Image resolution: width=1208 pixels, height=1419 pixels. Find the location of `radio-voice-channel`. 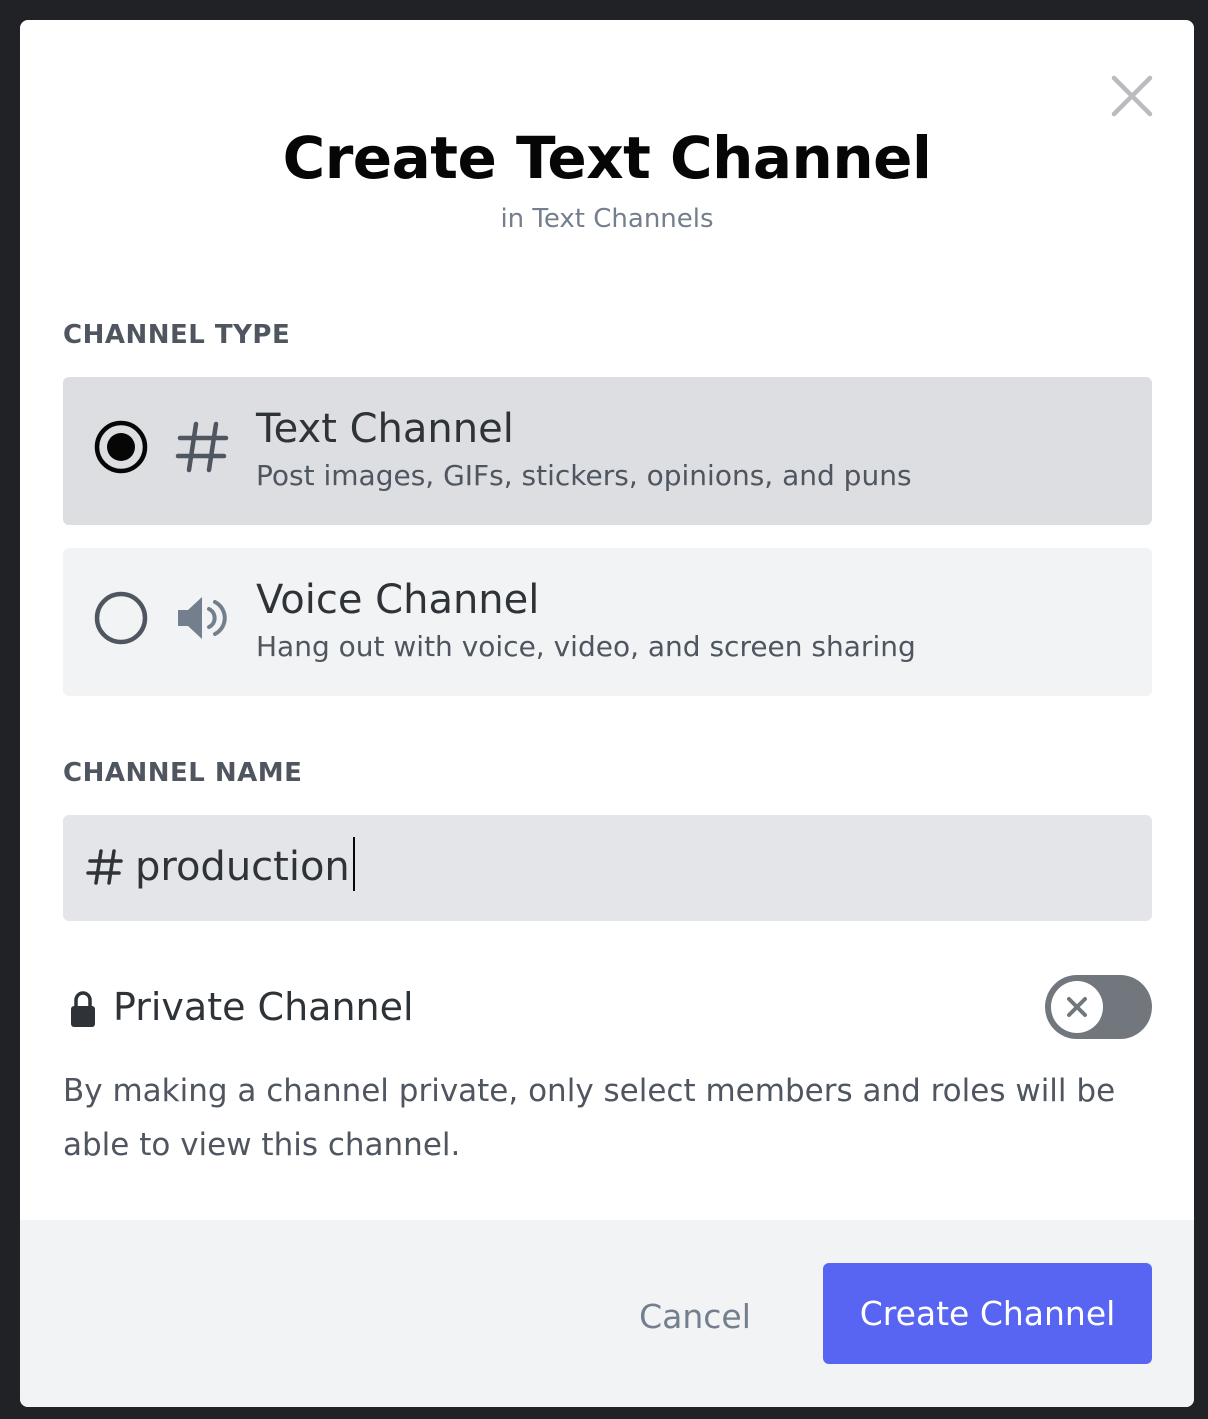

radio-voice-channel is located at coordinates (121, 618).